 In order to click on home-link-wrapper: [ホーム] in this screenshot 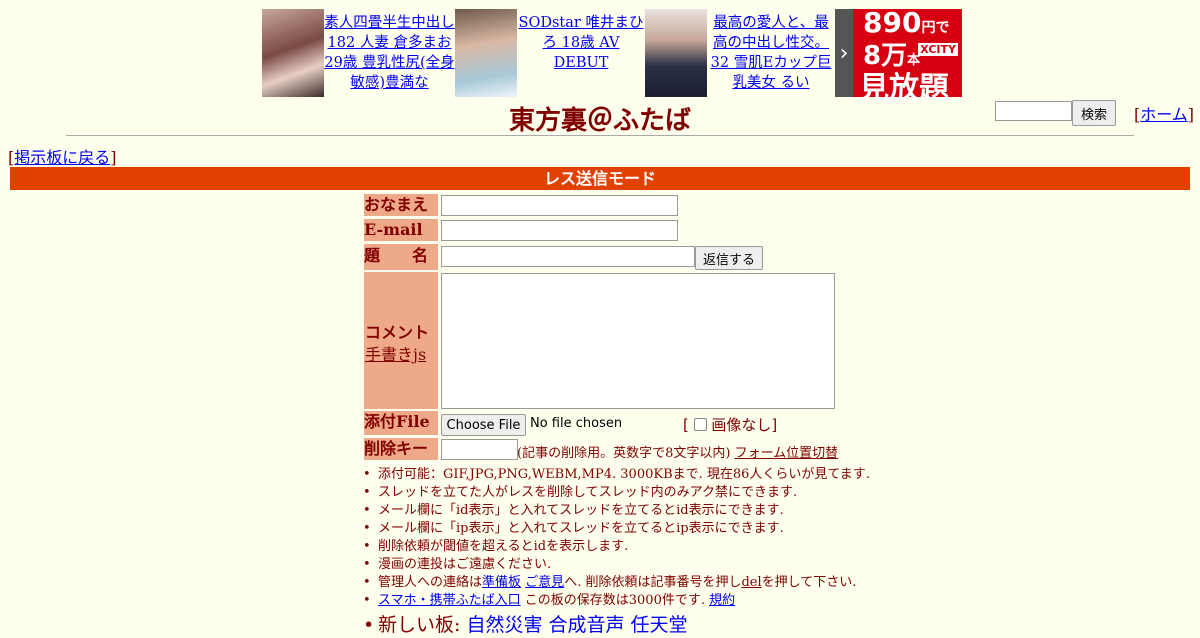, I will do `click(1164, 114)`.